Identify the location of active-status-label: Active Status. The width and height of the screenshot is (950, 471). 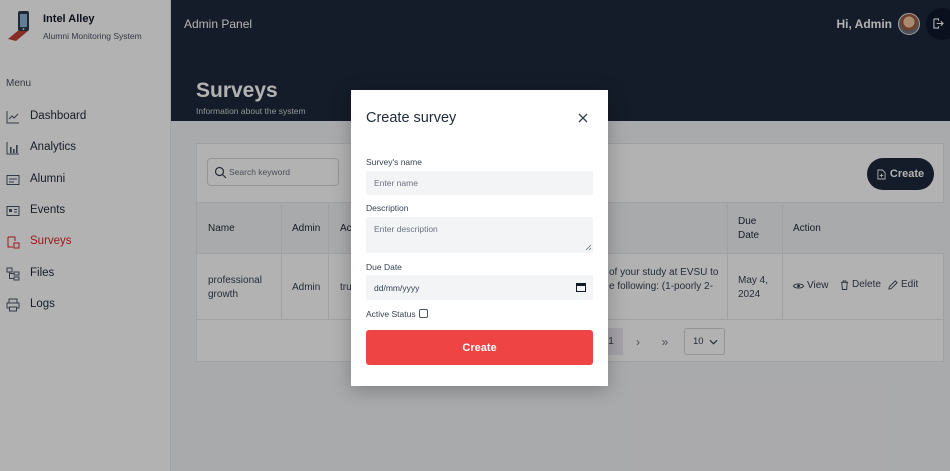
(391, 314).